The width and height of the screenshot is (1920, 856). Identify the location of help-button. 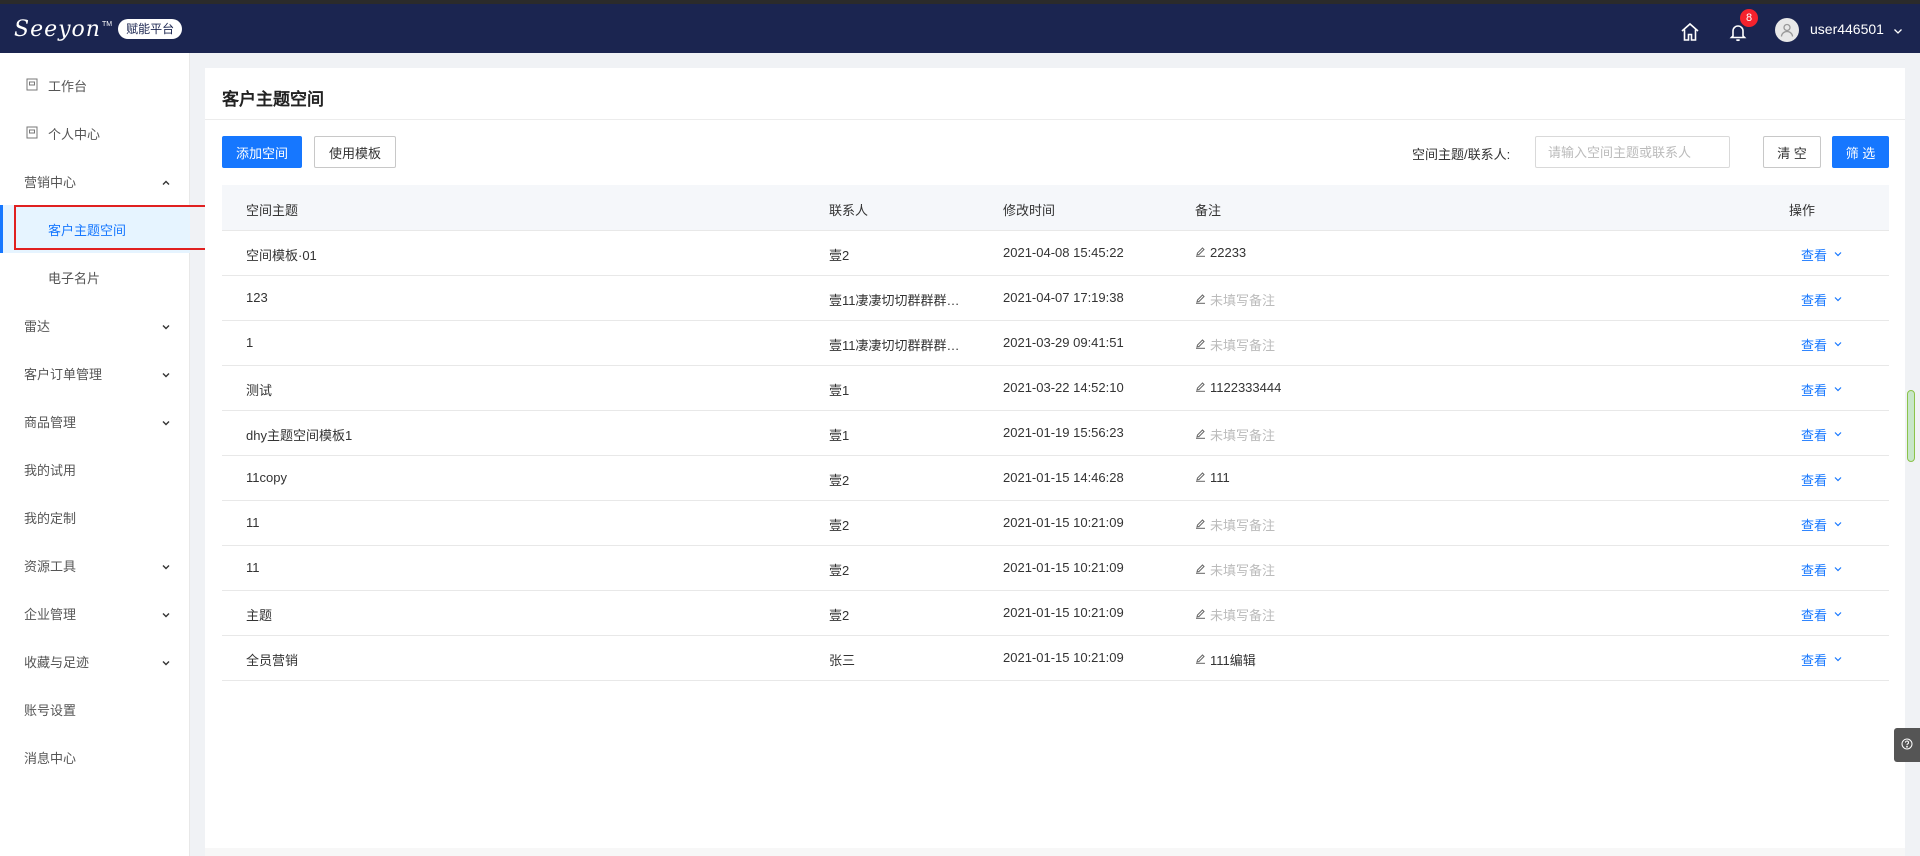
(1907, 745).